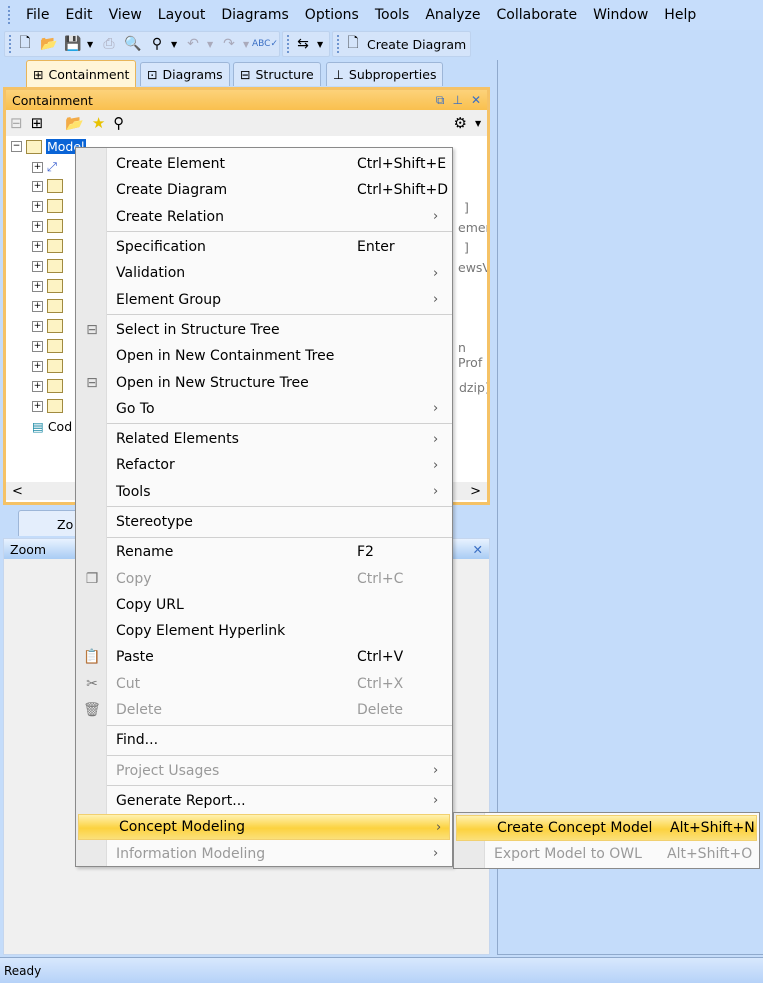 The width and height of the screenshot is (763, 983). I want to click on menu-item-paste: 📋 Paste Ctrl+V, so click(264, 657).